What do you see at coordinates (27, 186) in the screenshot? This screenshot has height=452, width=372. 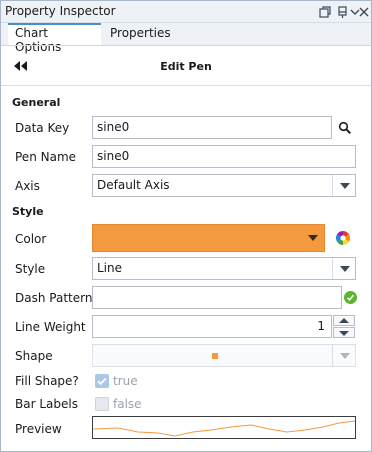 I see `axis-label: Axis` at bounding box center [27, 186].